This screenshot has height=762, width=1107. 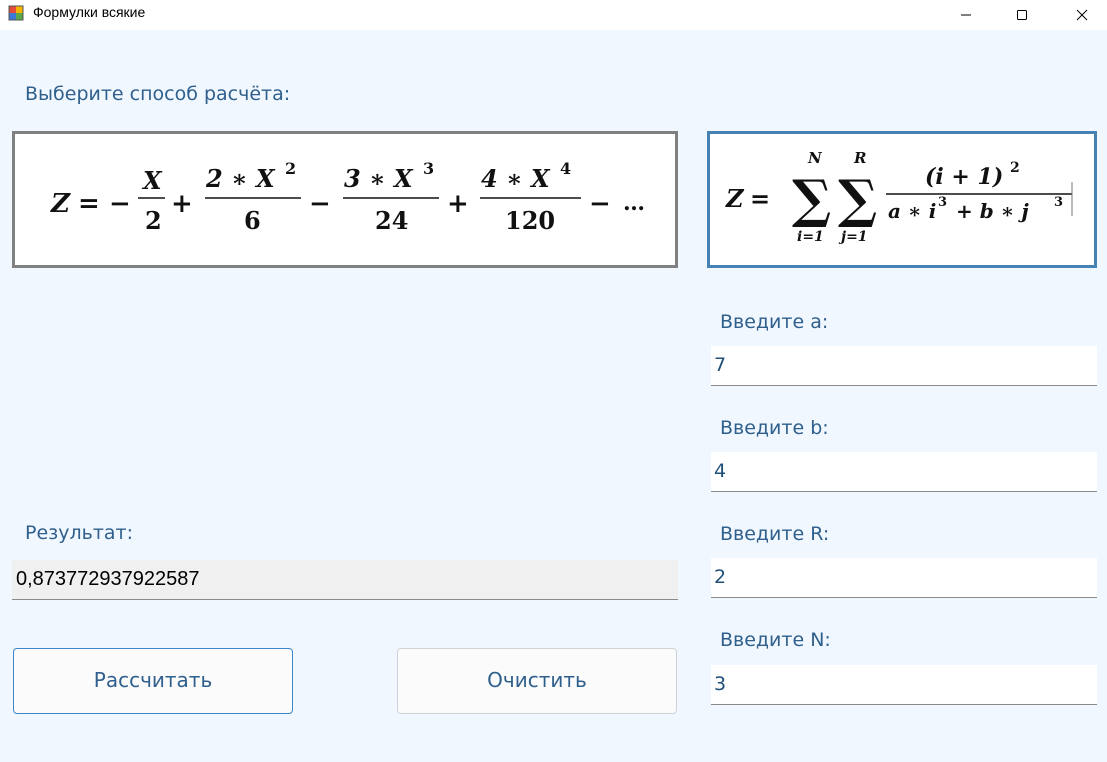 I want to click on calculate-button: Рассчитать, so click(x=153, y=681).